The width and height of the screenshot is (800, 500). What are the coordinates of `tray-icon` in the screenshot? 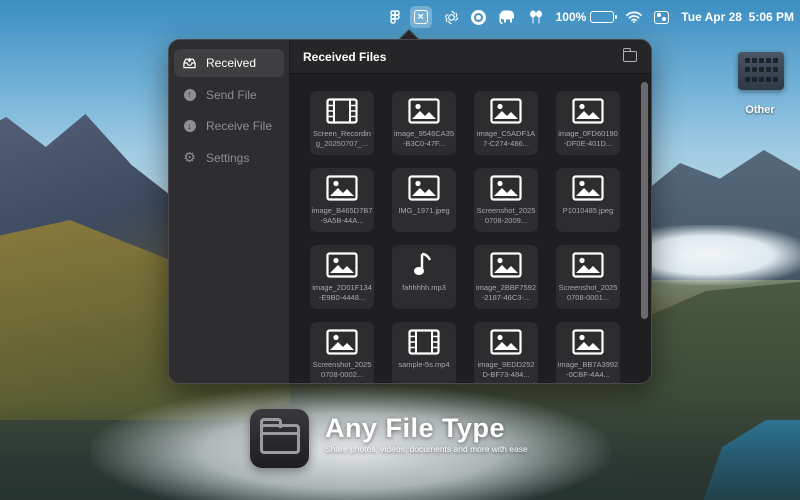 It's located at (189, 63).